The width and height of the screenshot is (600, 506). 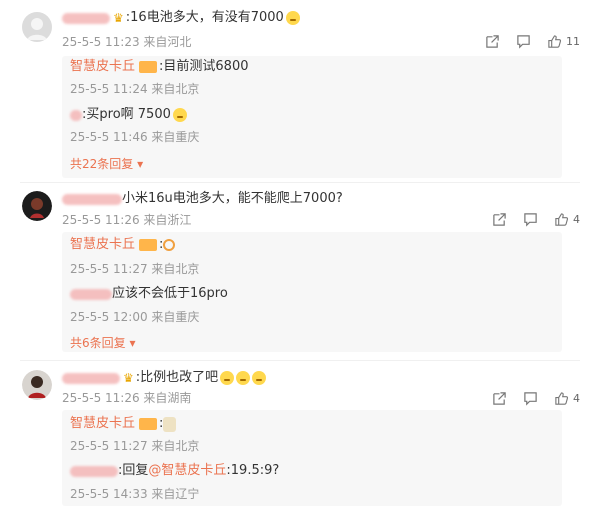 I want to click on comment-meta: 25-5-5 11:23 来自河北, so click(x=127, y=42).